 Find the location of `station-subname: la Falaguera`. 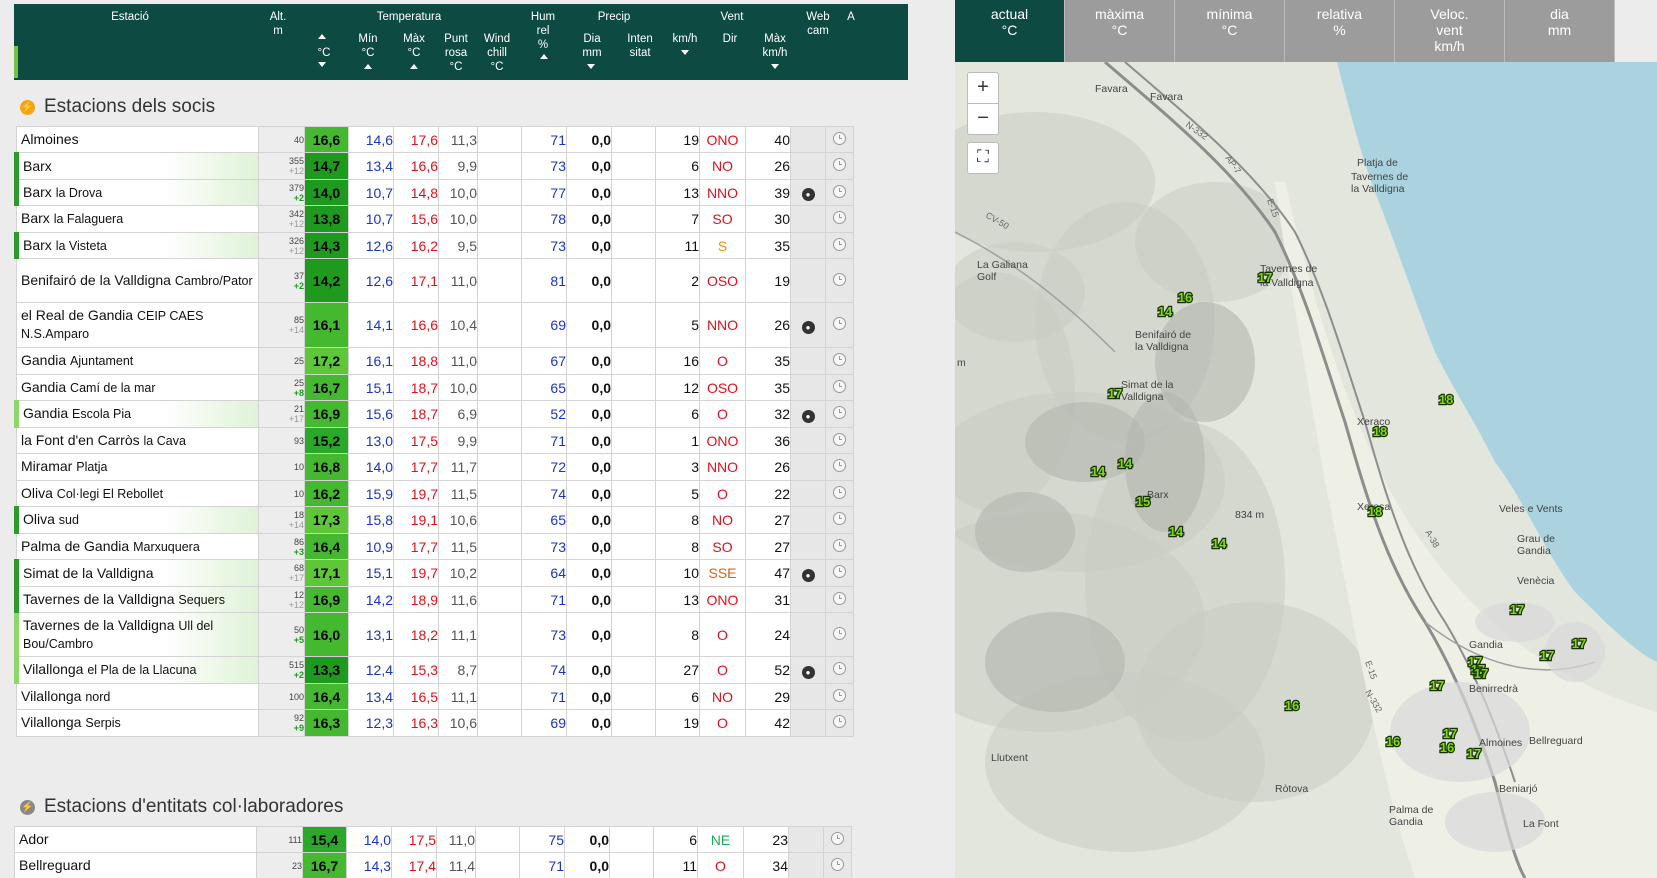

station-subname: la Falaguera is located at coordinates (89, 219).